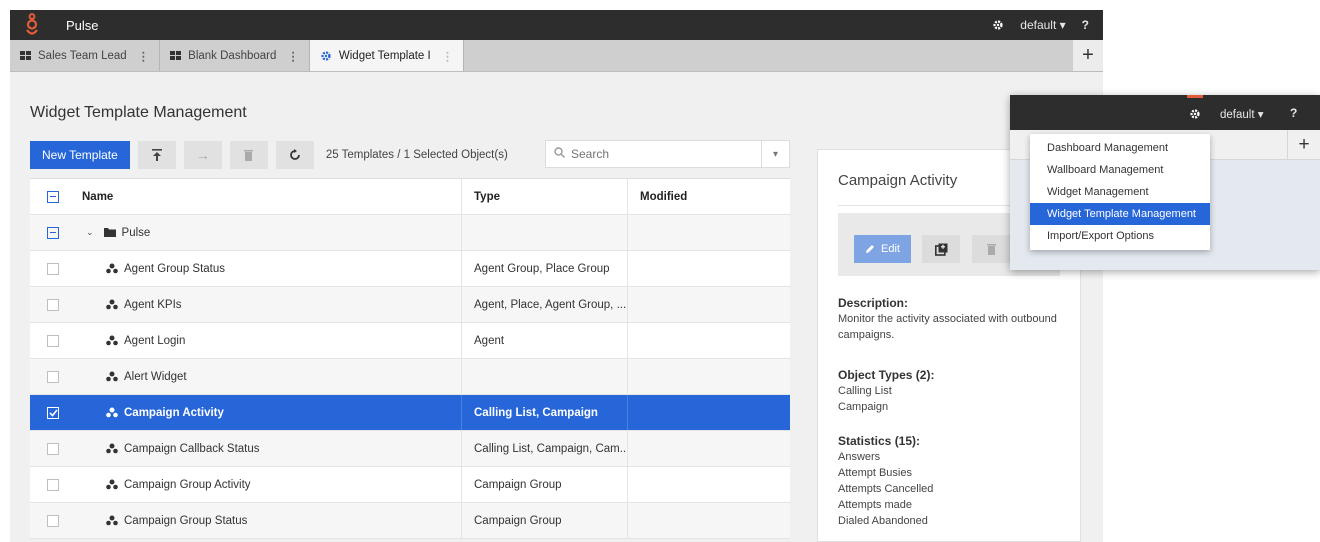 Image resolution: width=1320 pixels, height=542 pixels. I want to click on tab-widget-template: Widget Template I ⋮, so click(387, 55).